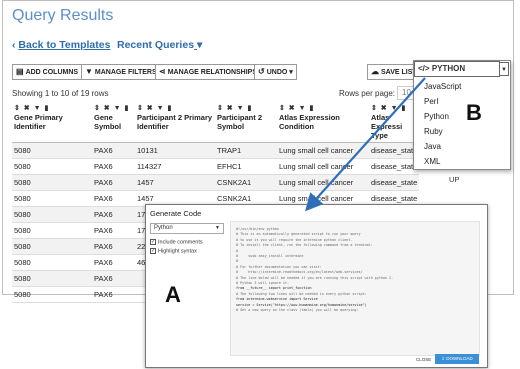 The image size is (520, 369). I want to click on language-option: Ruby, so click(442, 134).